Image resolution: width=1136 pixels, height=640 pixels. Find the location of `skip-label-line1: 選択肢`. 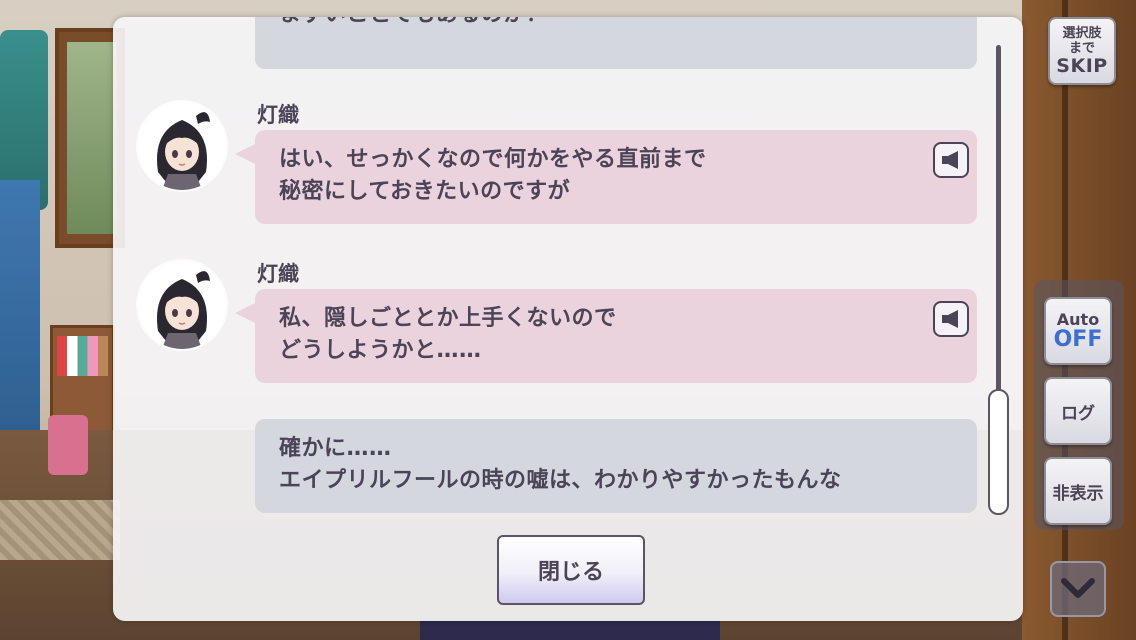

skip-label-line1: 選択肢 is located at coordinates (1082, 33).